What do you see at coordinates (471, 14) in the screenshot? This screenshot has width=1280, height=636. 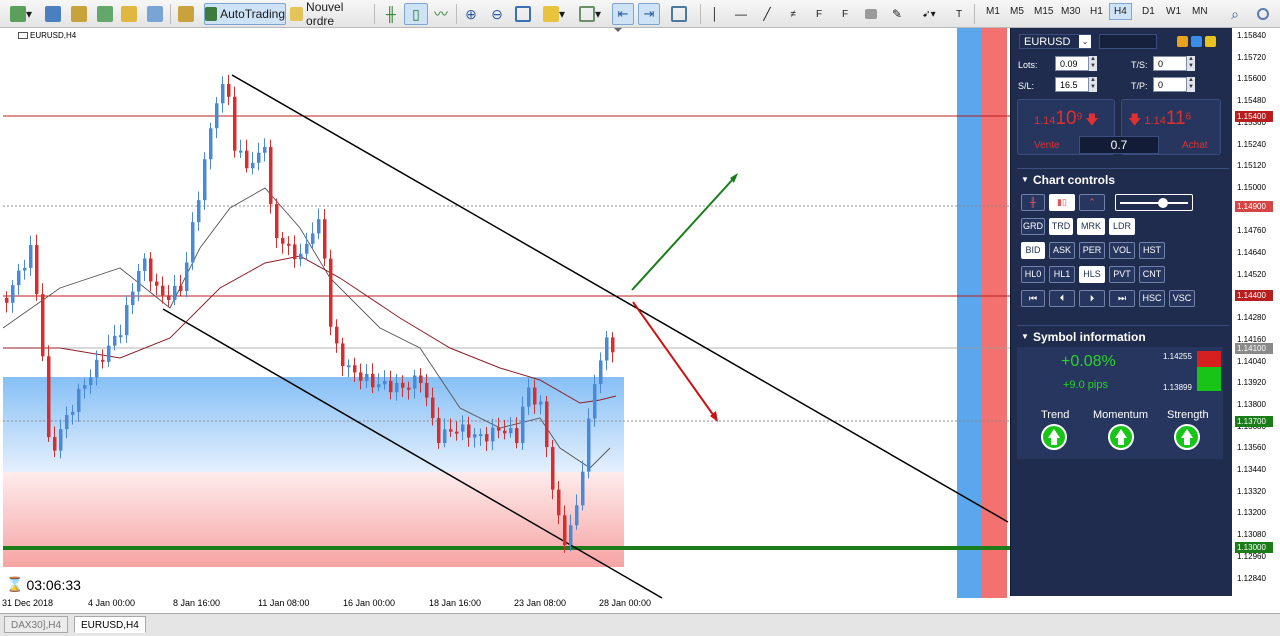 I see `zoom-in-button: ⊕` at bounding box center [471, 14].